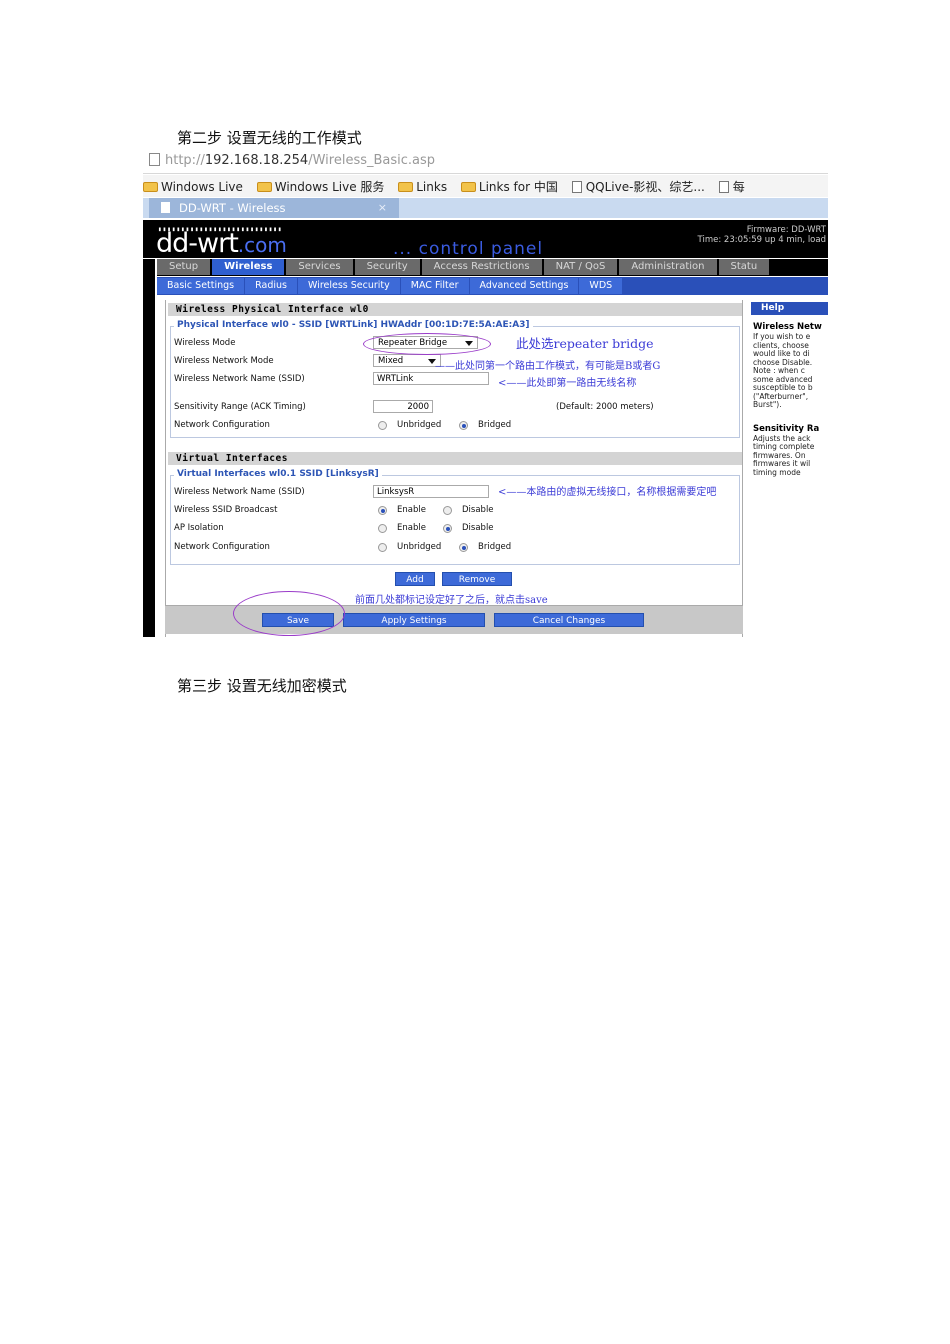  I want to click on virtual-legend: Virtual Interfaces wl0.1 SSID [LinksysR], so click(278, 474).